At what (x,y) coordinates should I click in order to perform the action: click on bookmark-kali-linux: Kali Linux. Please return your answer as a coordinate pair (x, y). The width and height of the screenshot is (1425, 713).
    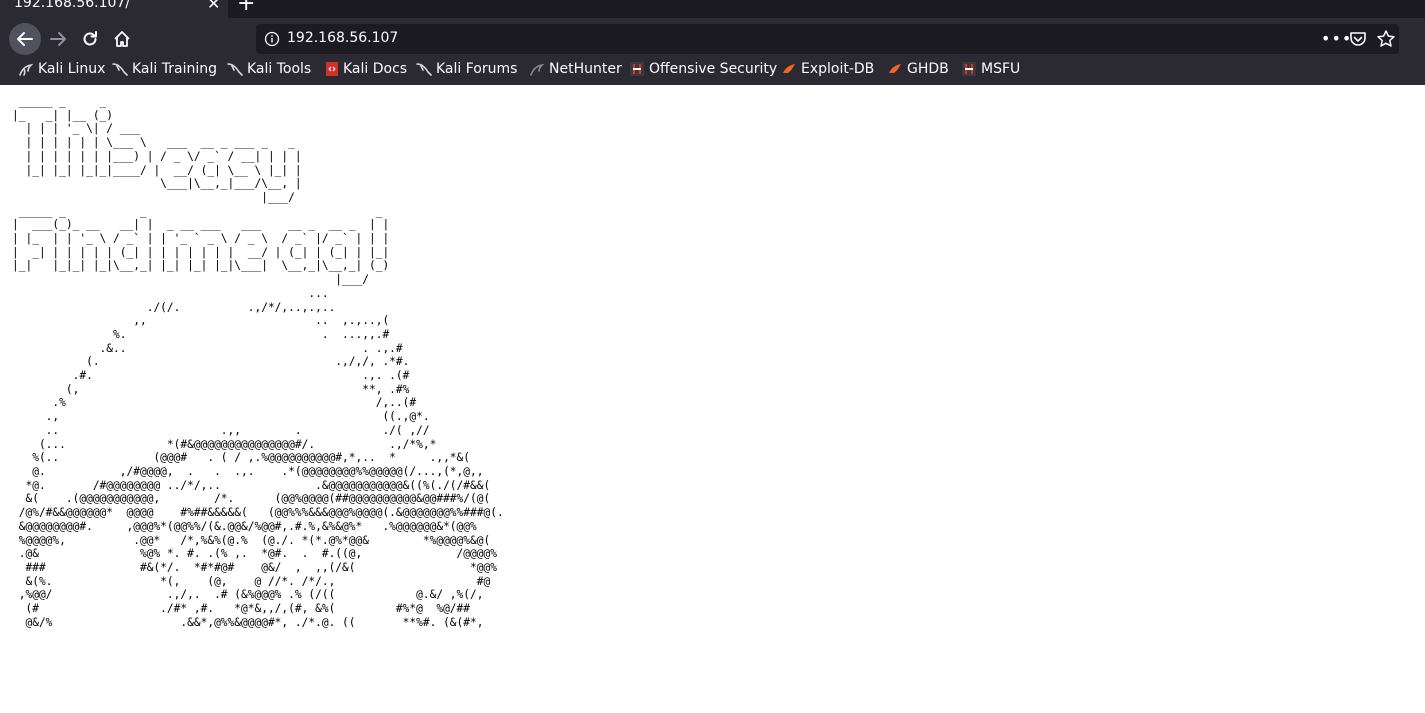
    Looking at the image, I should click on (61, 69).